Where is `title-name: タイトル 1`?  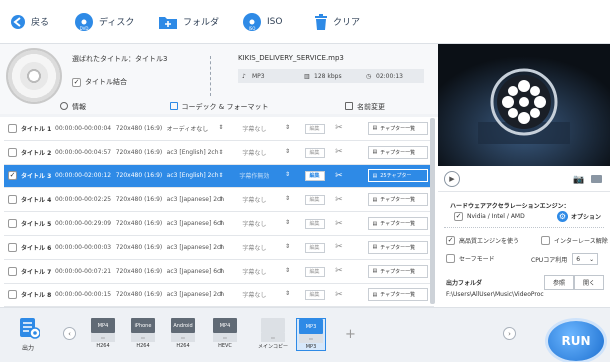
title-name: タイトル 1 is located at coordinates (29, 128).